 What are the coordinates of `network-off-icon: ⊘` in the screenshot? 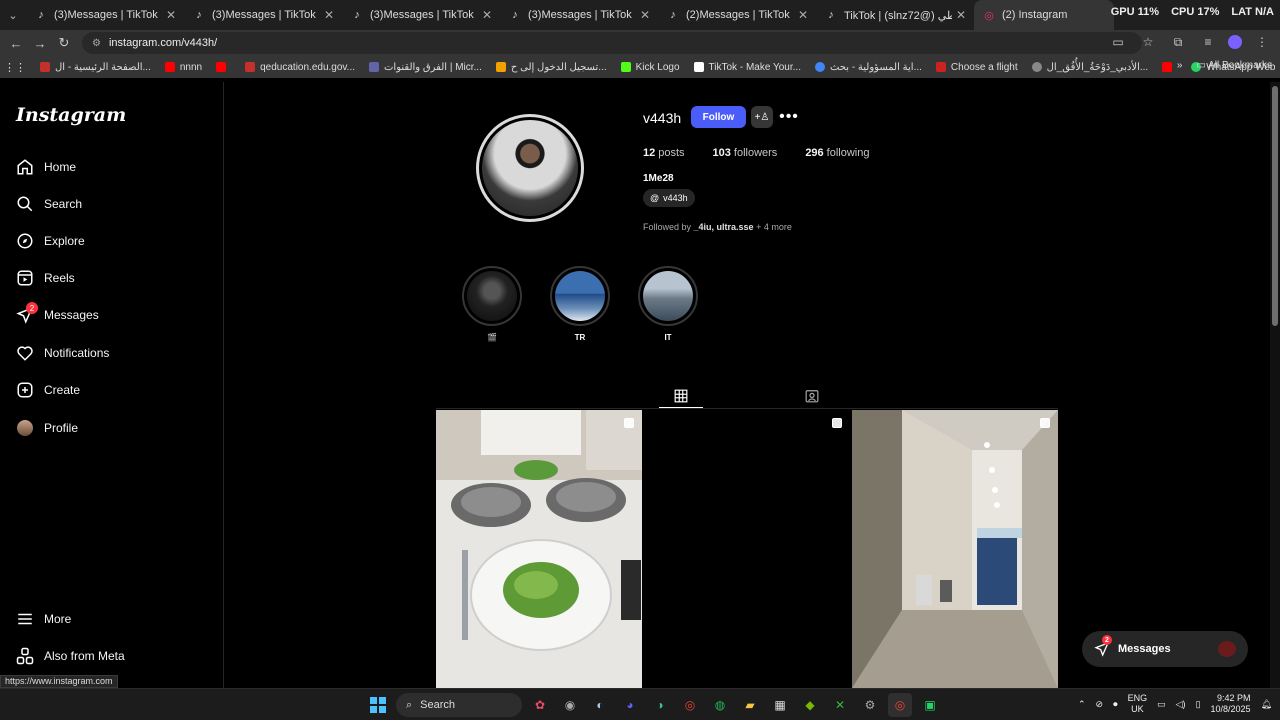 It's located at (1100, 704).